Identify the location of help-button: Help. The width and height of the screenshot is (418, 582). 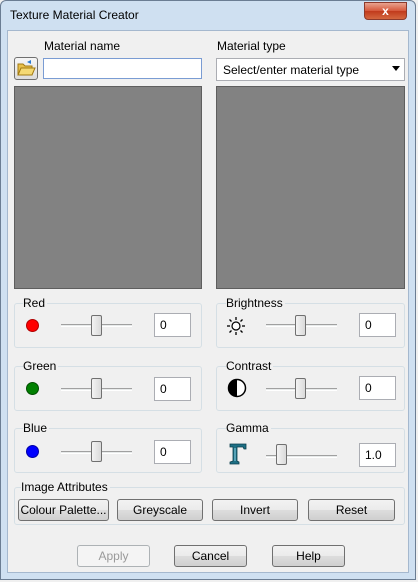
(308, 556).